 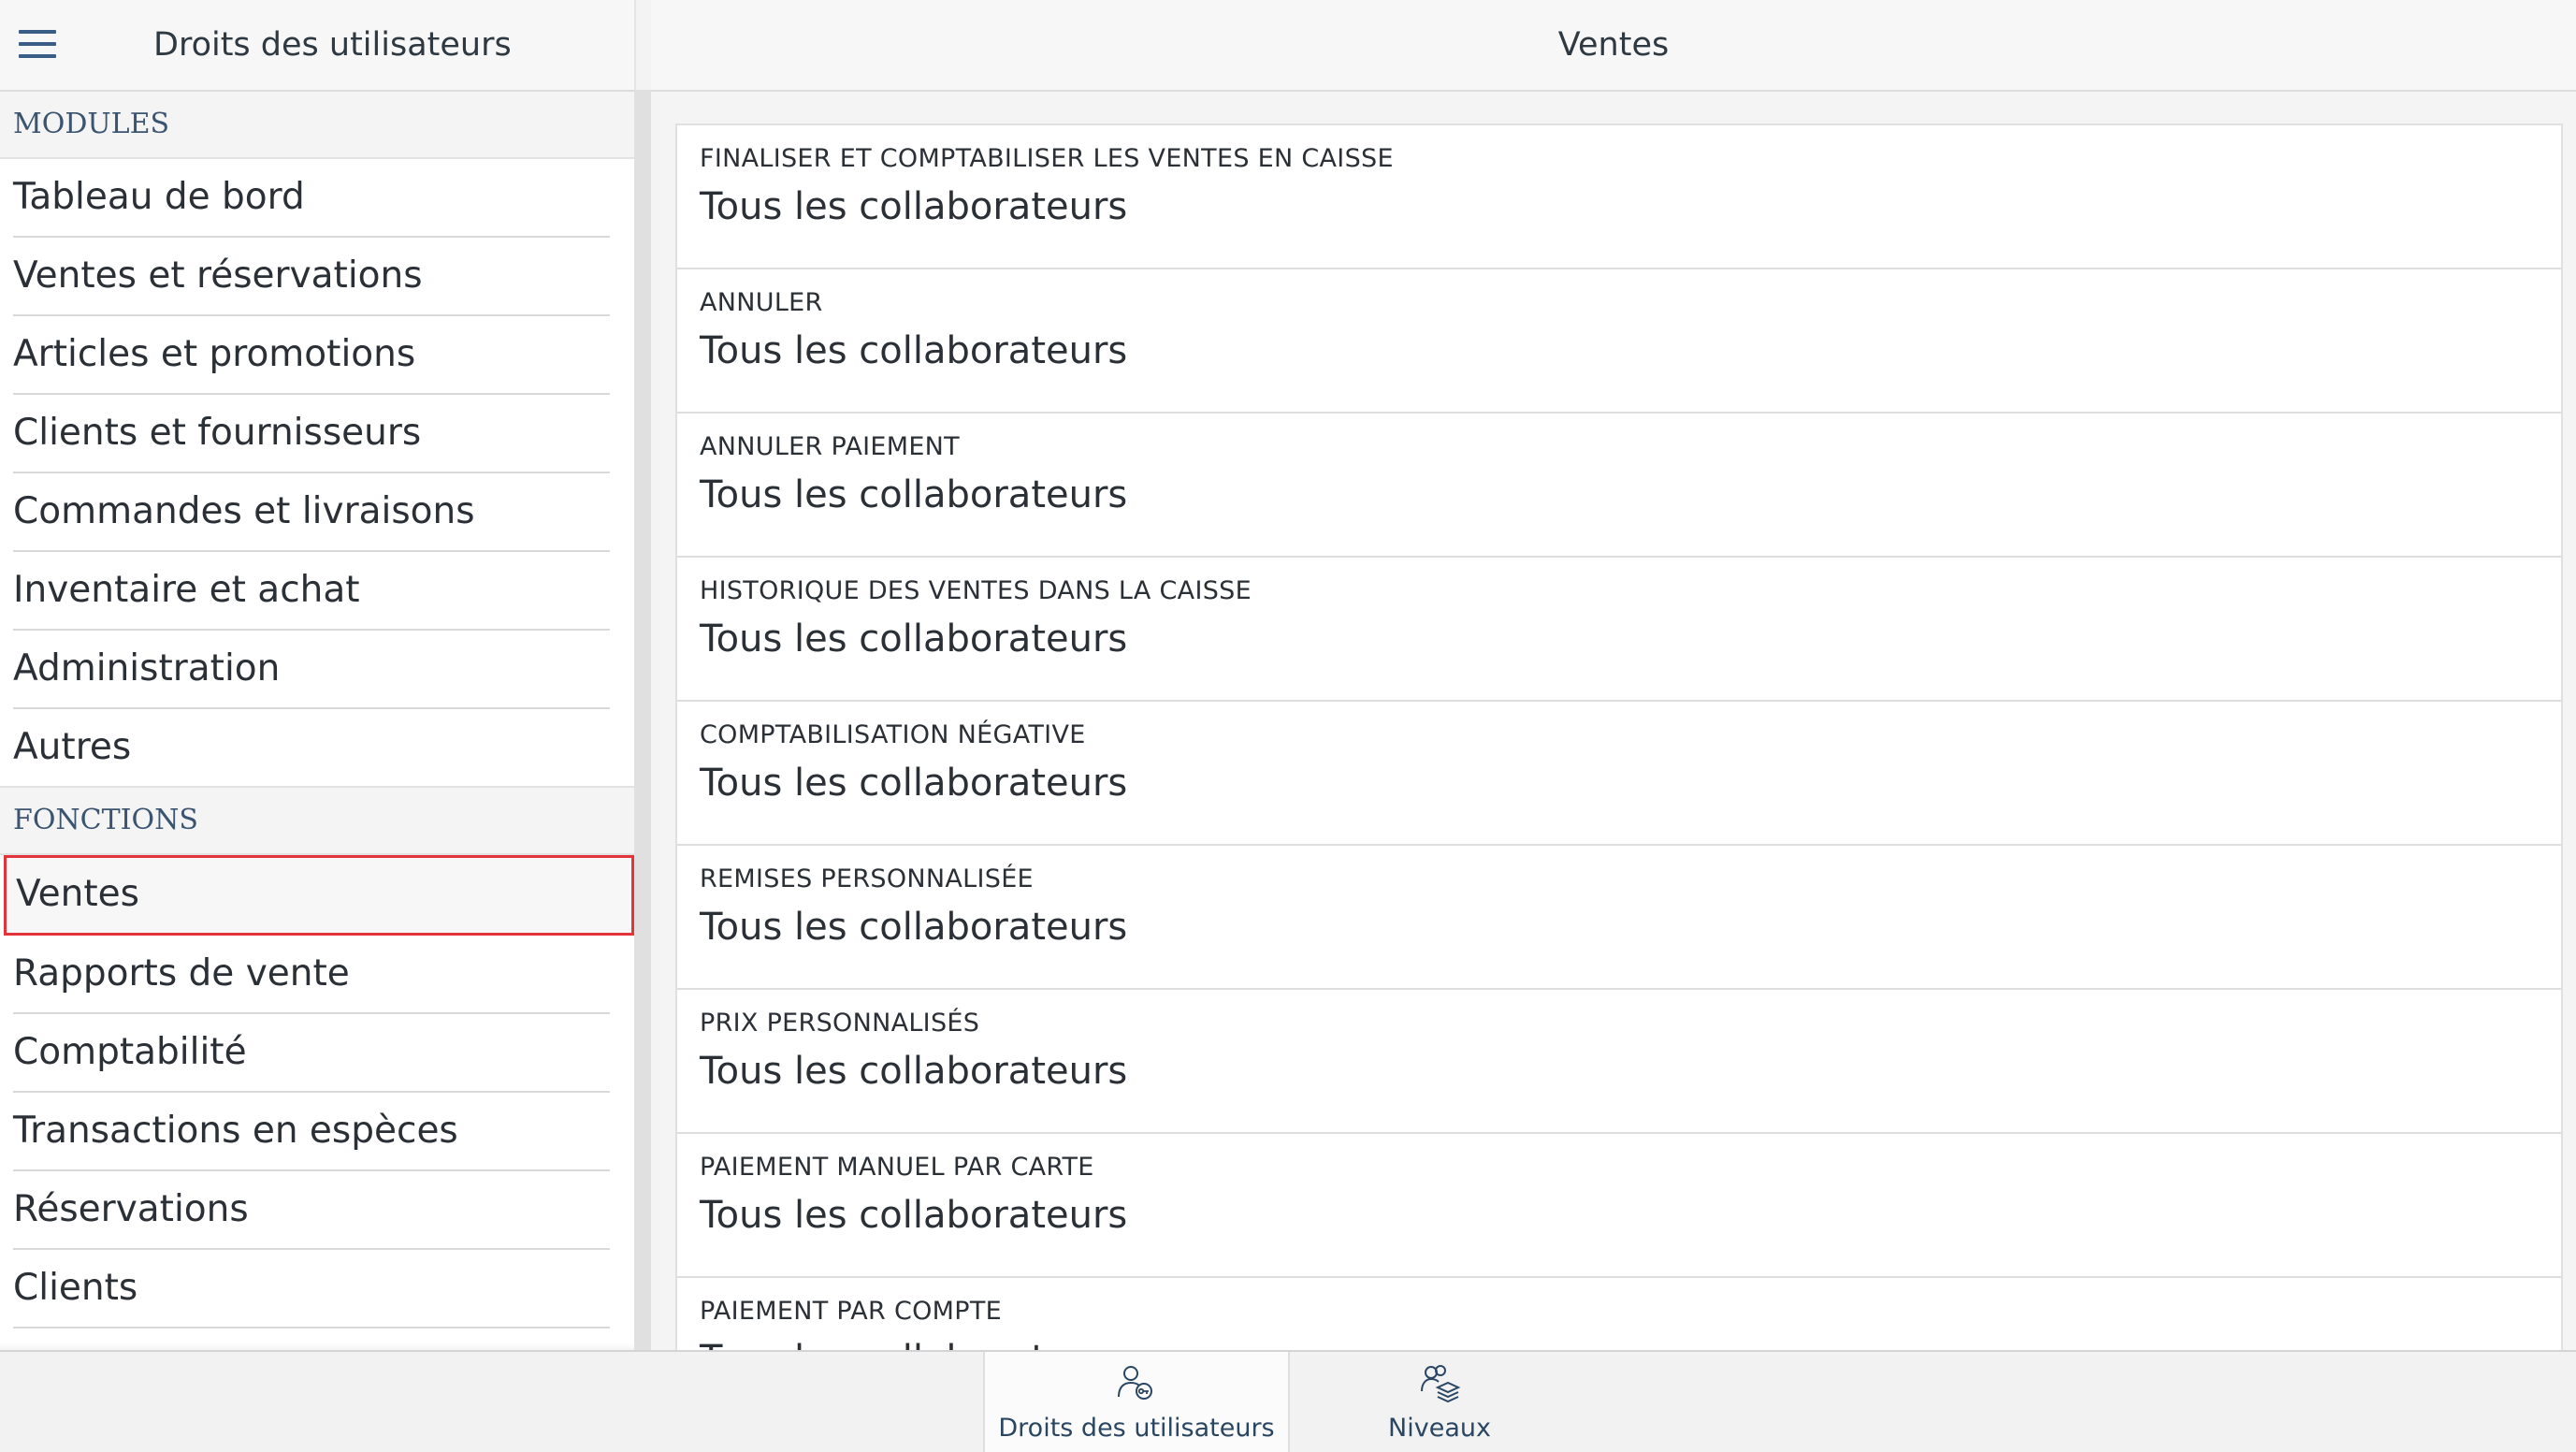 I want to click on right-label: HISTORIQUE DES VENTES DANS LA CAISSE, so click(x=976, y=590).